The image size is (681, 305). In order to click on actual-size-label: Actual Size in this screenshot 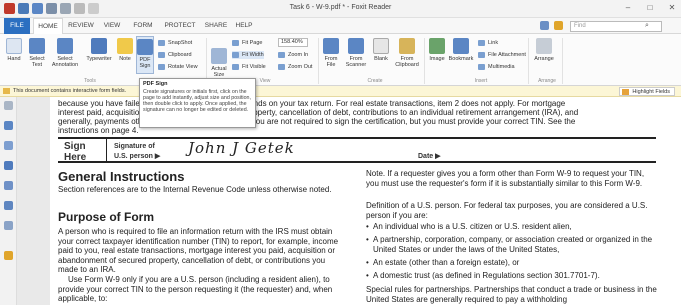, I will do `click(219, 72)`.